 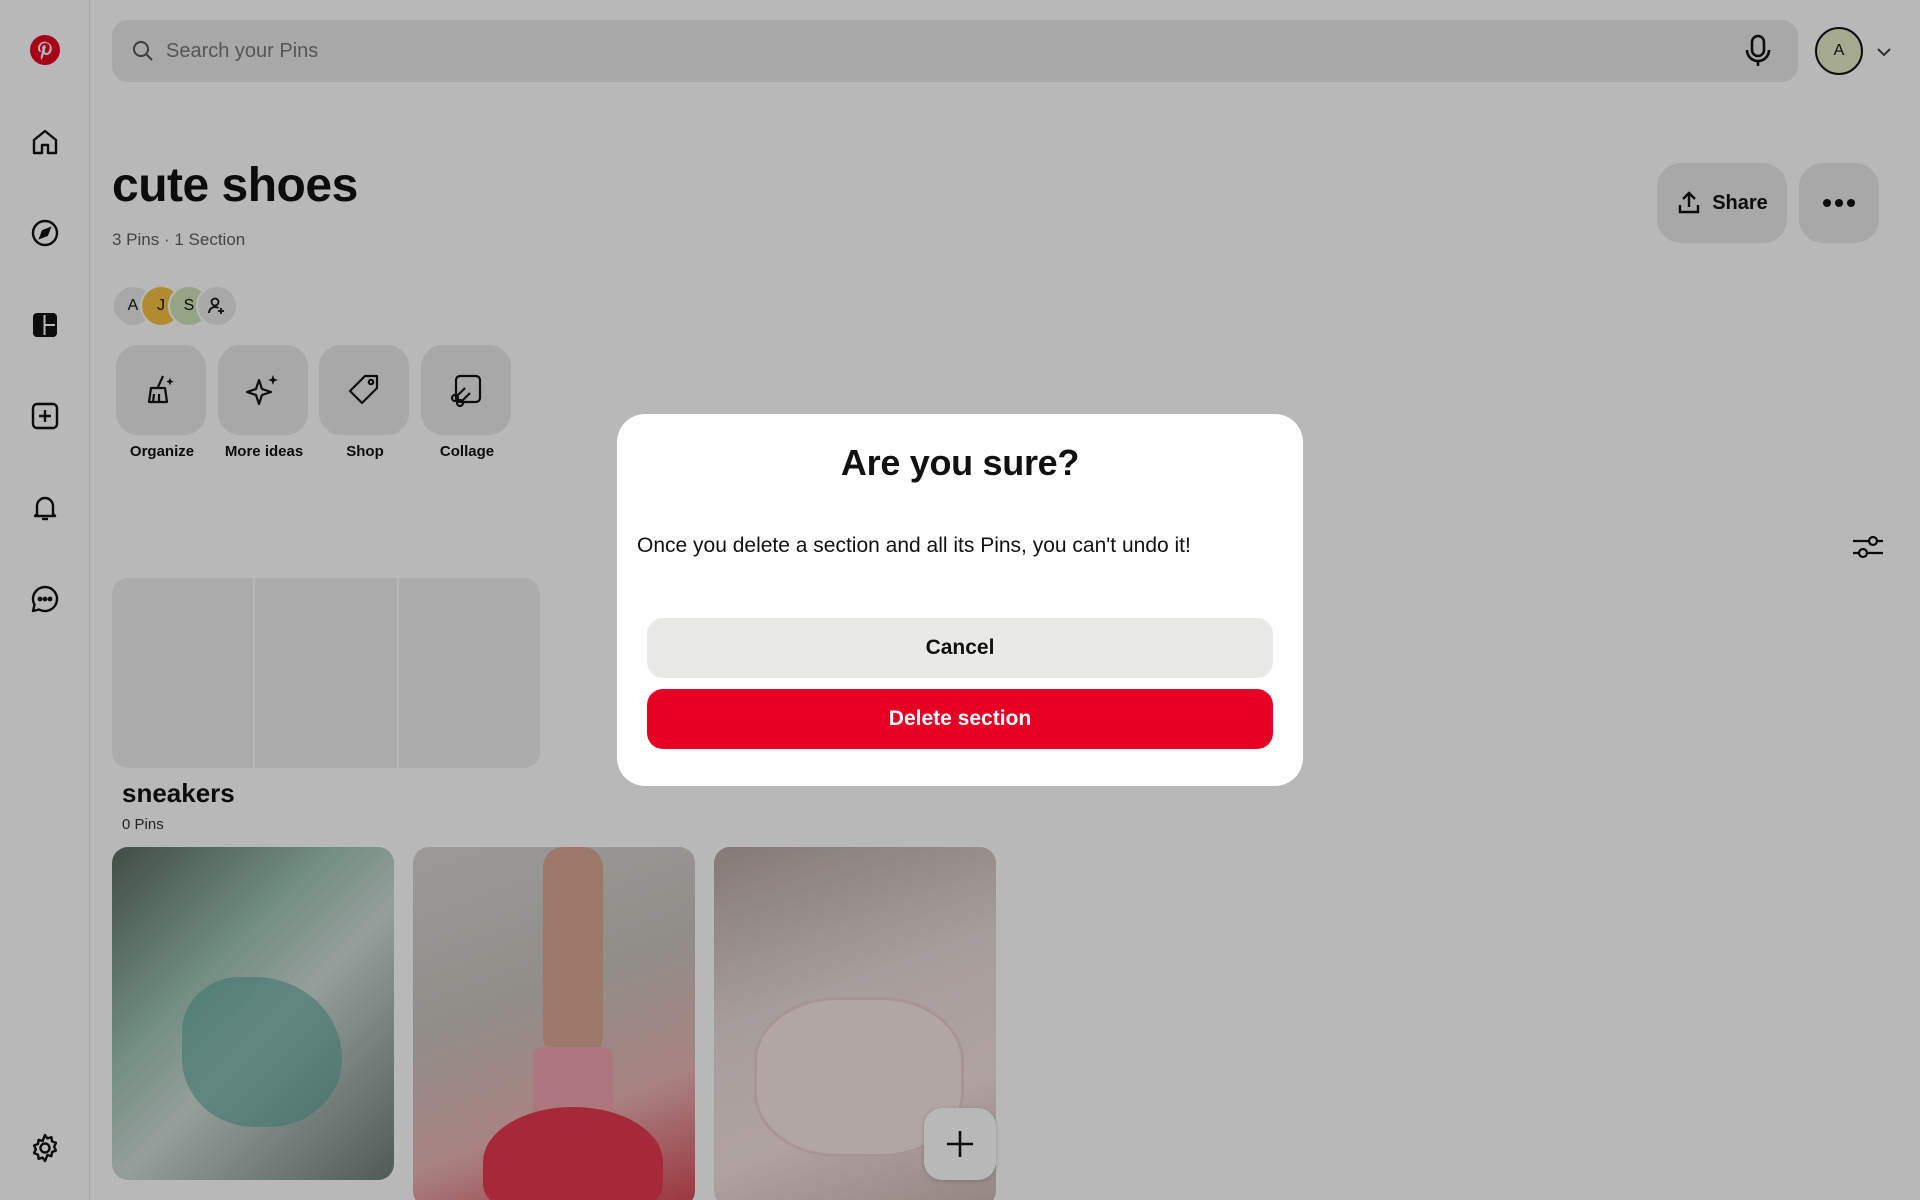 I want to click on cancel-button: Cancel, so click(x=960, y=648).